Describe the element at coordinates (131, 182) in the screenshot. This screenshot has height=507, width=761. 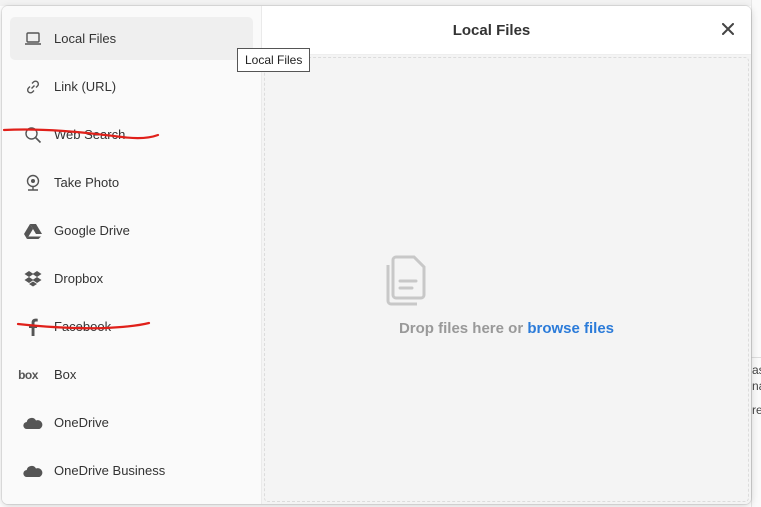
I see `sidebar-item-take-photo: Take Photo` at that location.